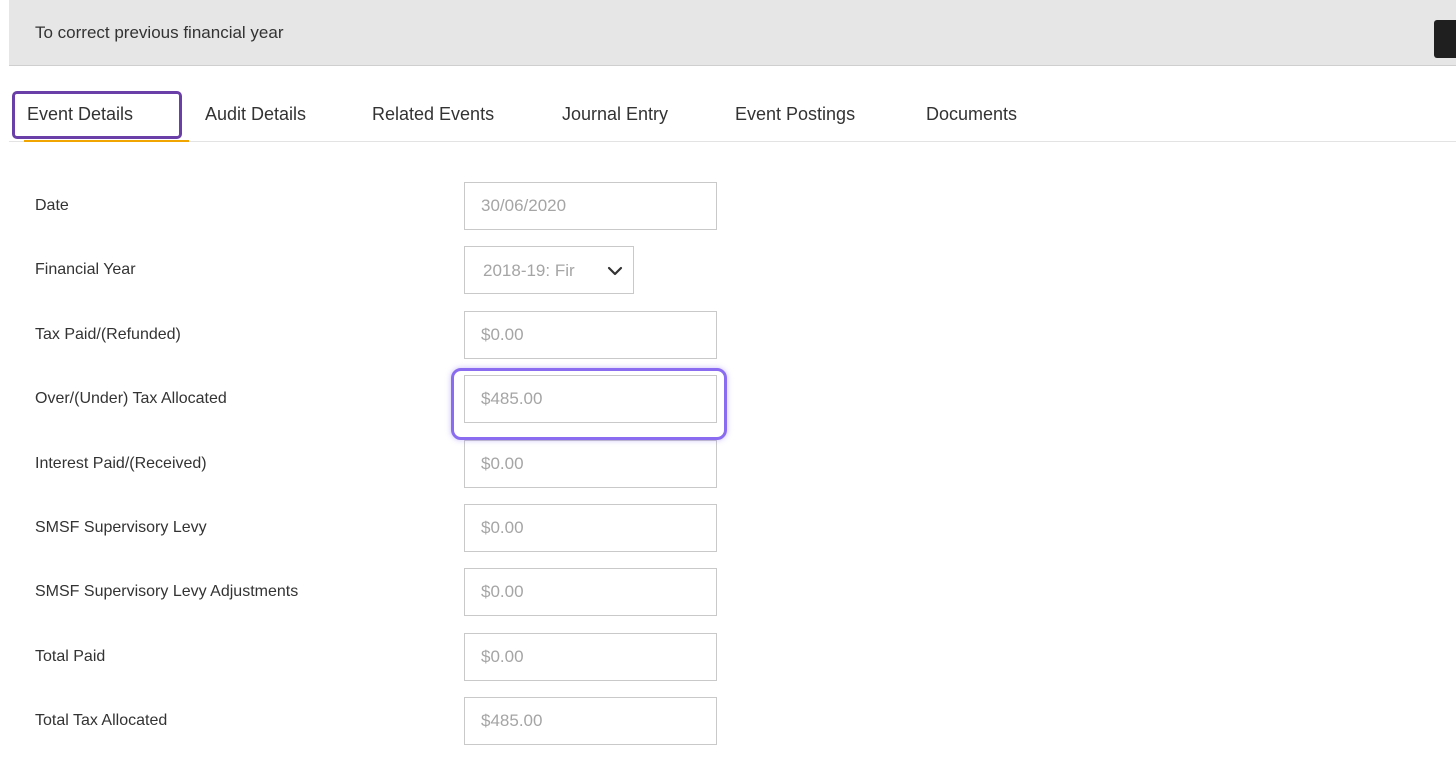 The image size is (1456, 767). What do you see at coordinates (167, 591) in the screenshot?
I see `smsf-levy-adjustments-label: SMSF Supervisory Levy Adjustments` at bounding box center [167, 591].